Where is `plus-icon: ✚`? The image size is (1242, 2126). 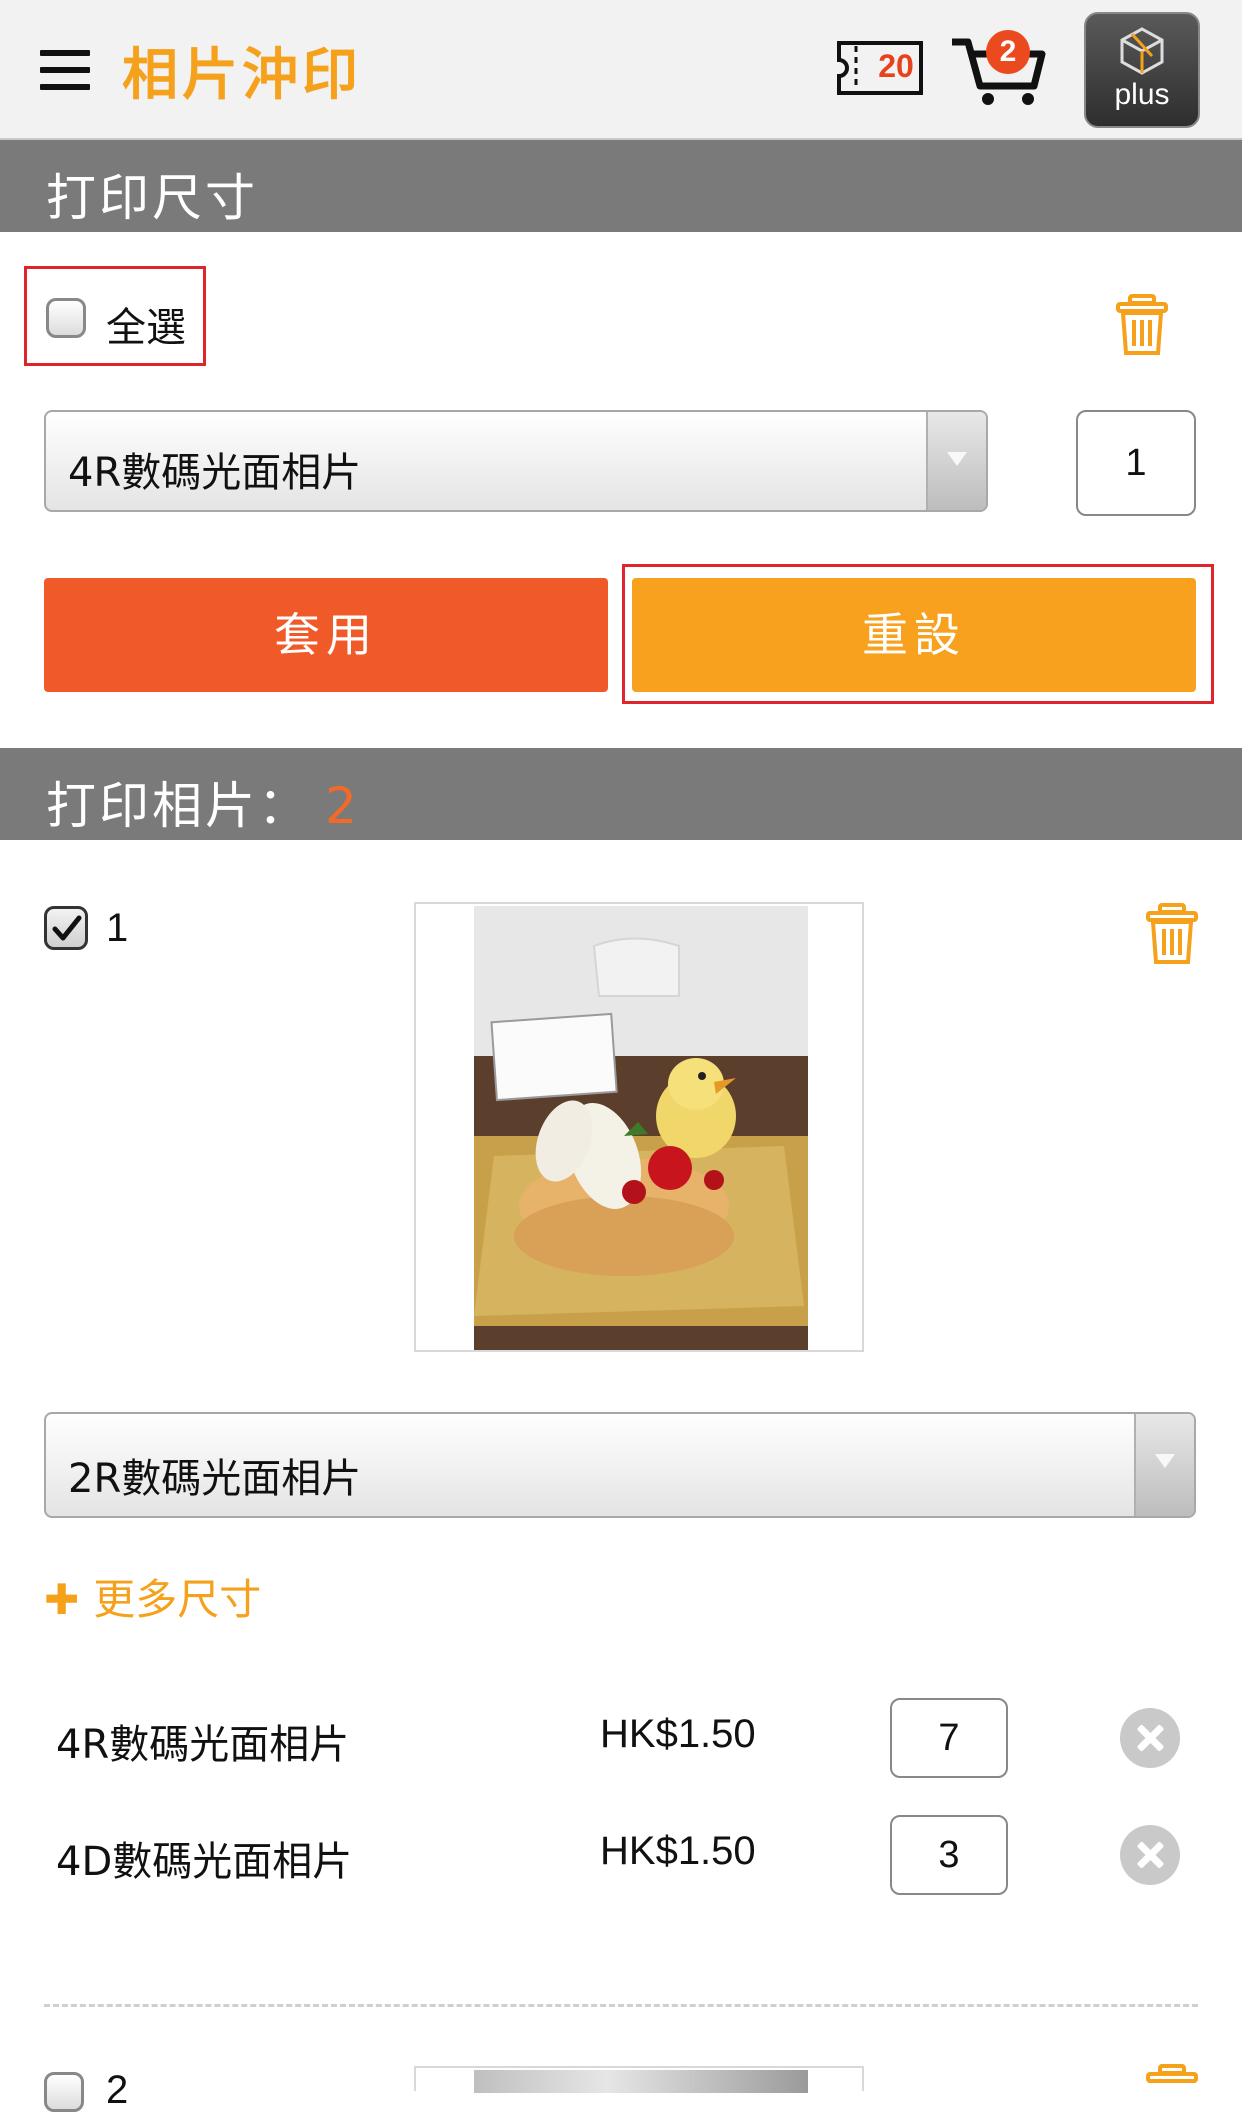 plus-icon: ✚ is located at coordinates (62, 1599).